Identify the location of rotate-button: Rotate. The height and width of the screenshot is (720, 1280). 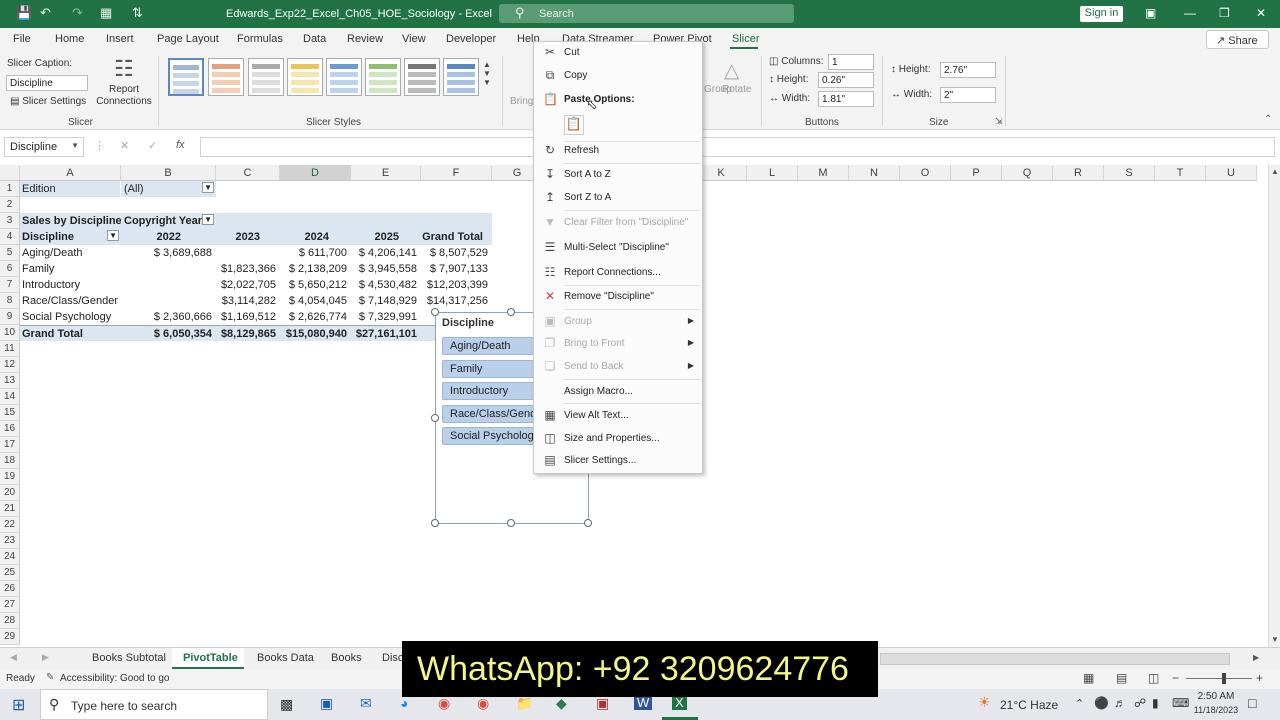
(736, 89).